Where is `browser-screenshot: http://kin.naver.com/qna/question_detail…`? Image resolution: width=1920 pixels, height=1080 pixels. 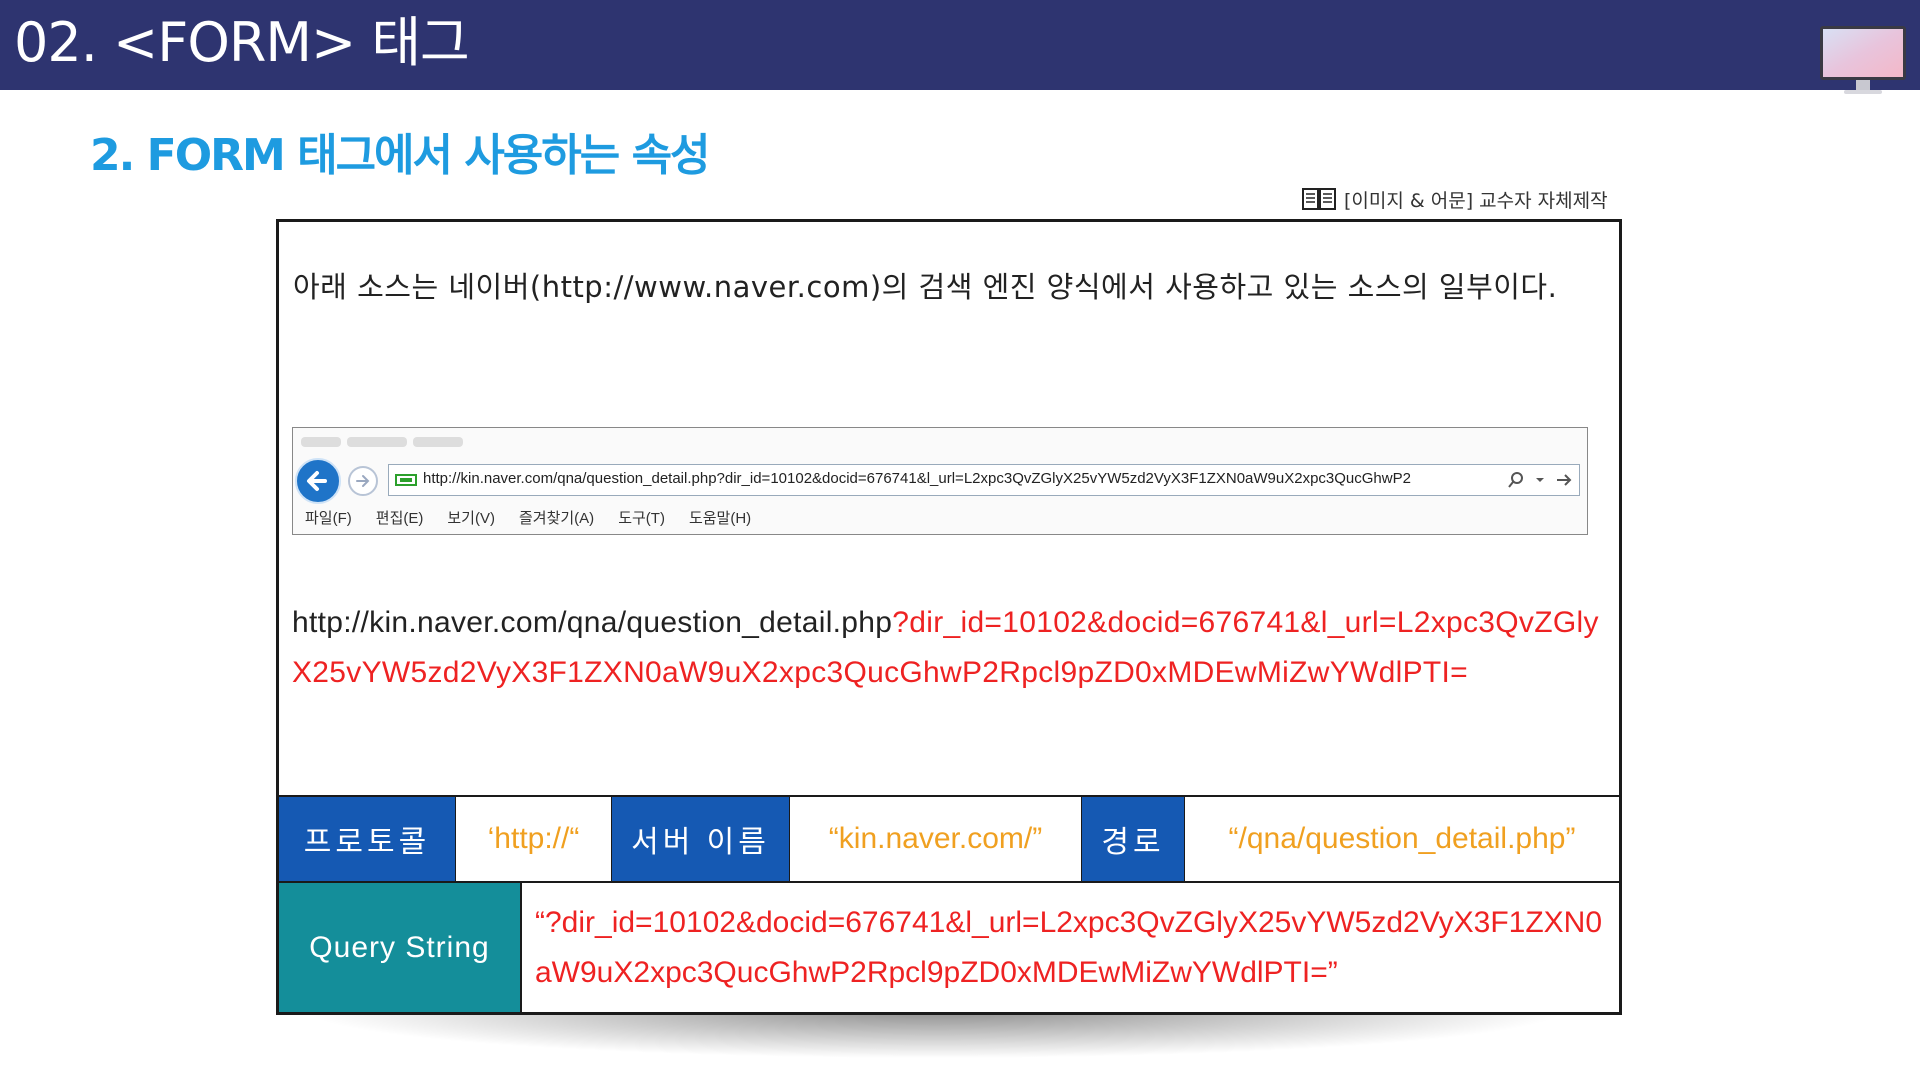 browser-screenshot: http://kin.naver.com/qna/question_detail… is located at coordinates (940, 481).